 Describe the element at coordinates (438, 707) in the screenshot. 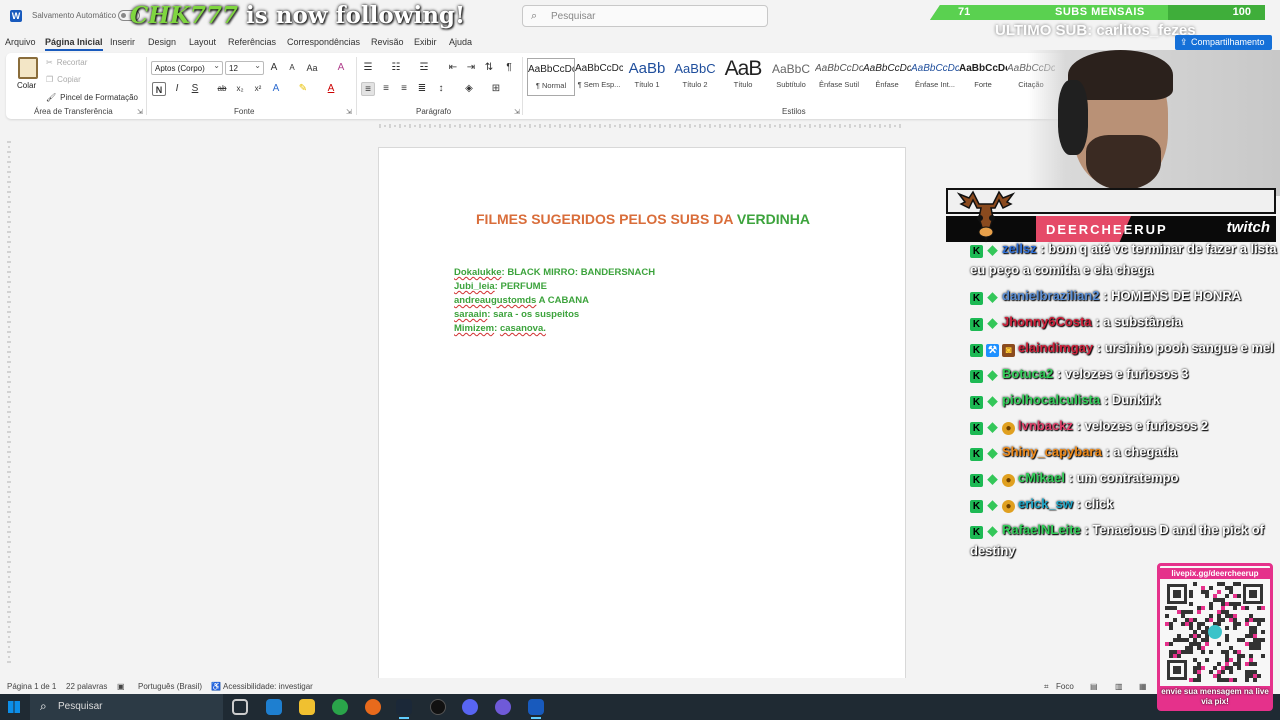

I see `obs-icon` at that location.